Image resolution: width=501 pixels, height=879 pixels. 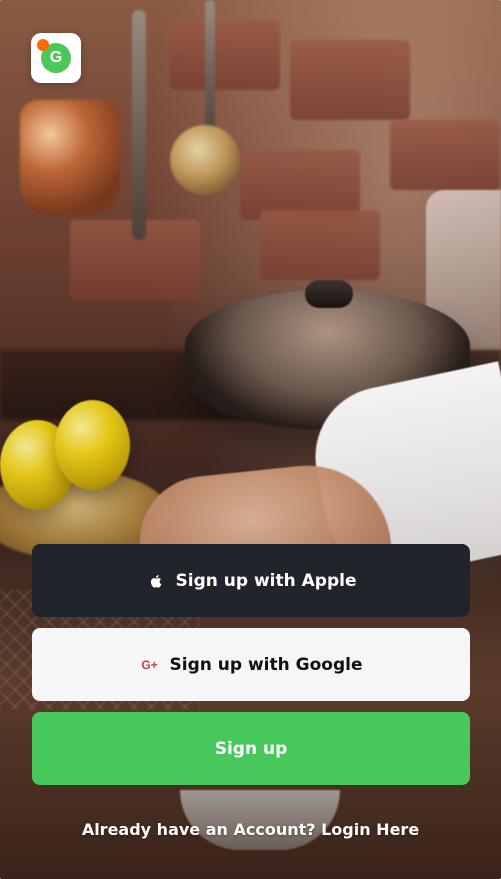 What do you see at coordinates (56, 58) in the screenshot?
I see `app-logo: G` at bounding box center [56, 58].